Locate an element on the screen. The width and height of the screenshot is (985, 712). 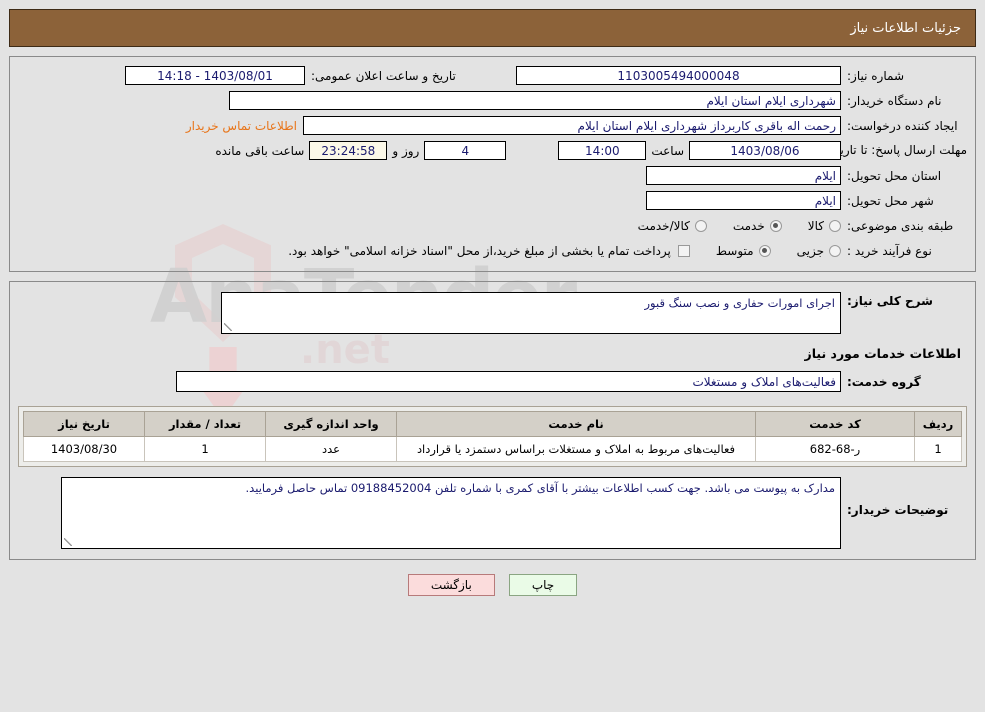
row-service-group: گروه خدمت: فعالیت‌های املاک و مستغلات is located at coordinates (492, 381).